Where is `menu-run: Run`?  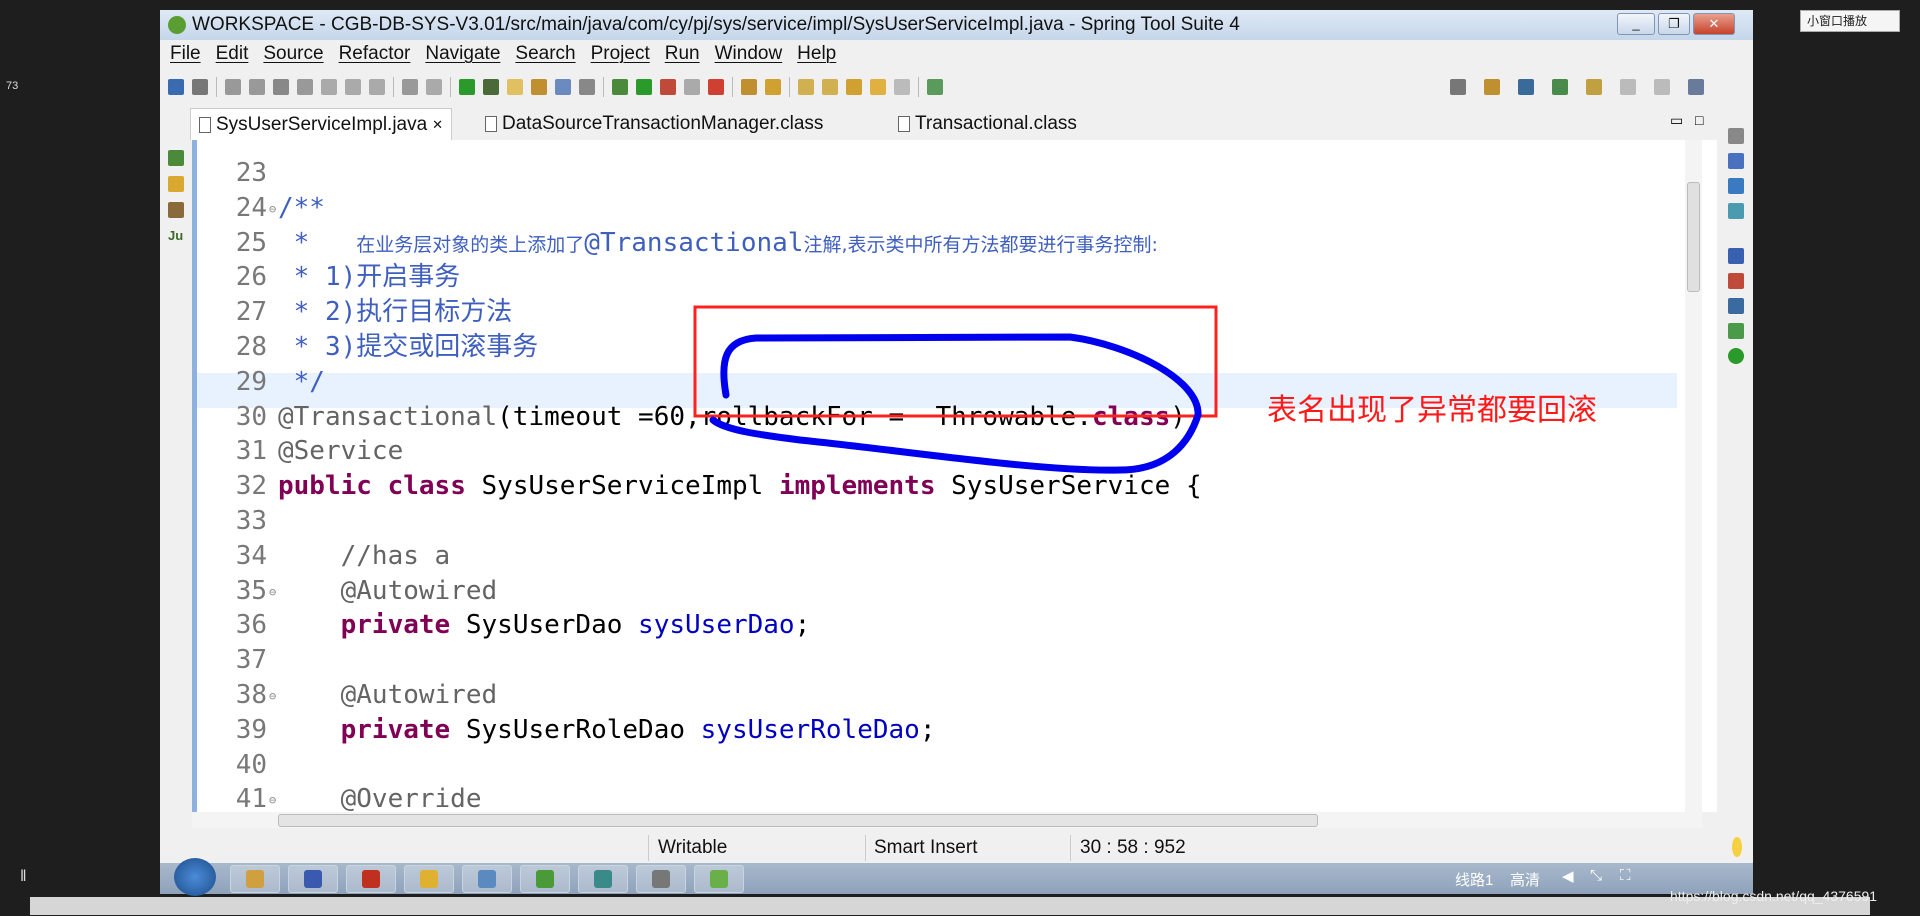
menu-run: Run is located at coordinates (682, 54).